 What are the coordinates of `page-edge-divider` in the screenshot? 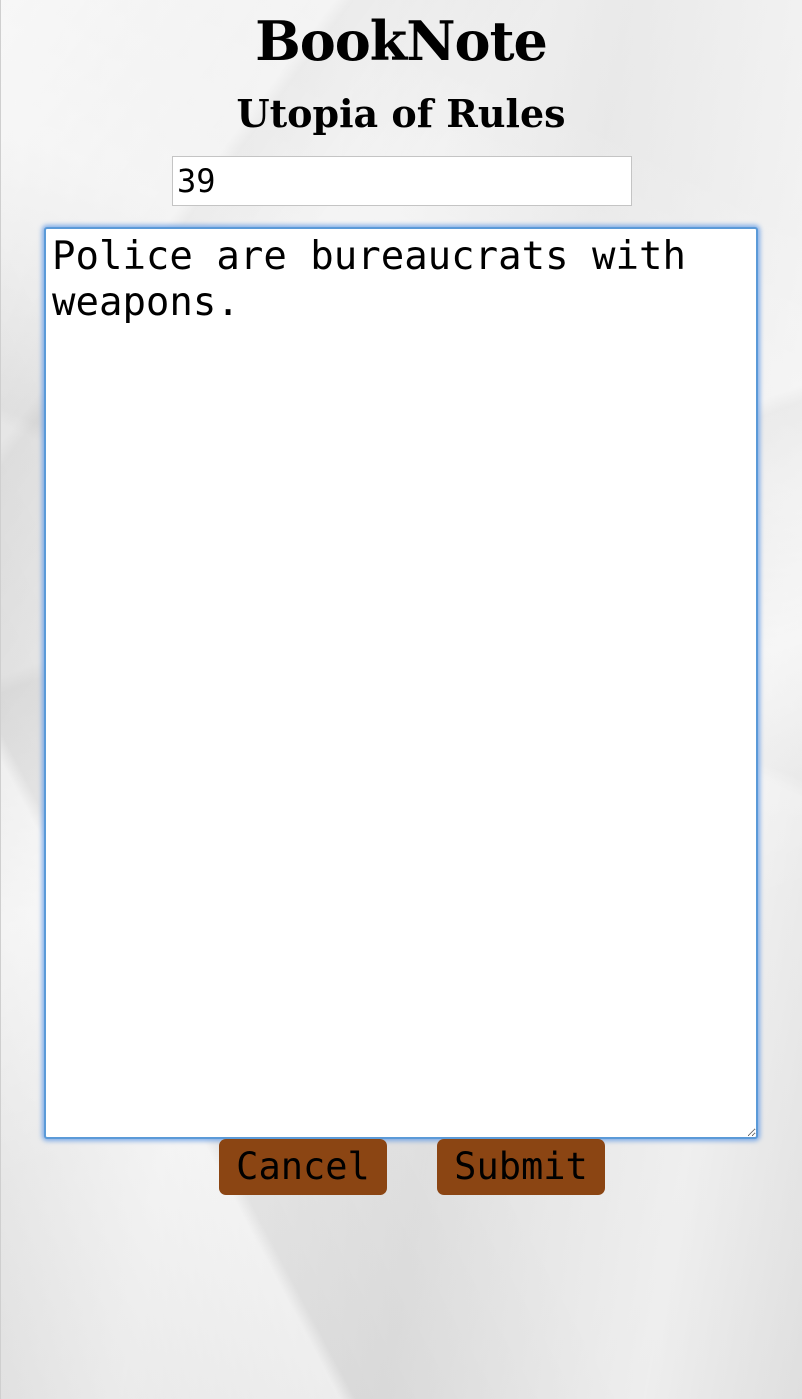 It's located at (0, 699).